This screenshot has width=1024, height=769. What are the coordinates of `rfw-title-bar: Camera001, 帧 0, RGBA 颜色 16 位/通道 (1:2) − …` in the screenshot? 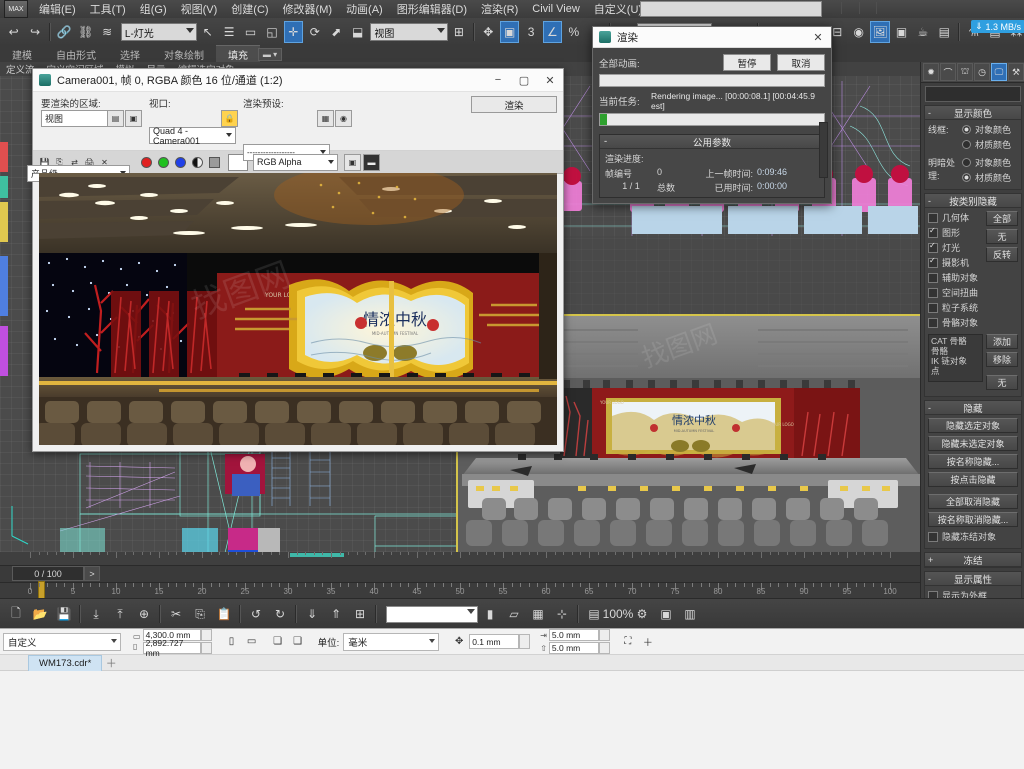 It's located at (298, 80).